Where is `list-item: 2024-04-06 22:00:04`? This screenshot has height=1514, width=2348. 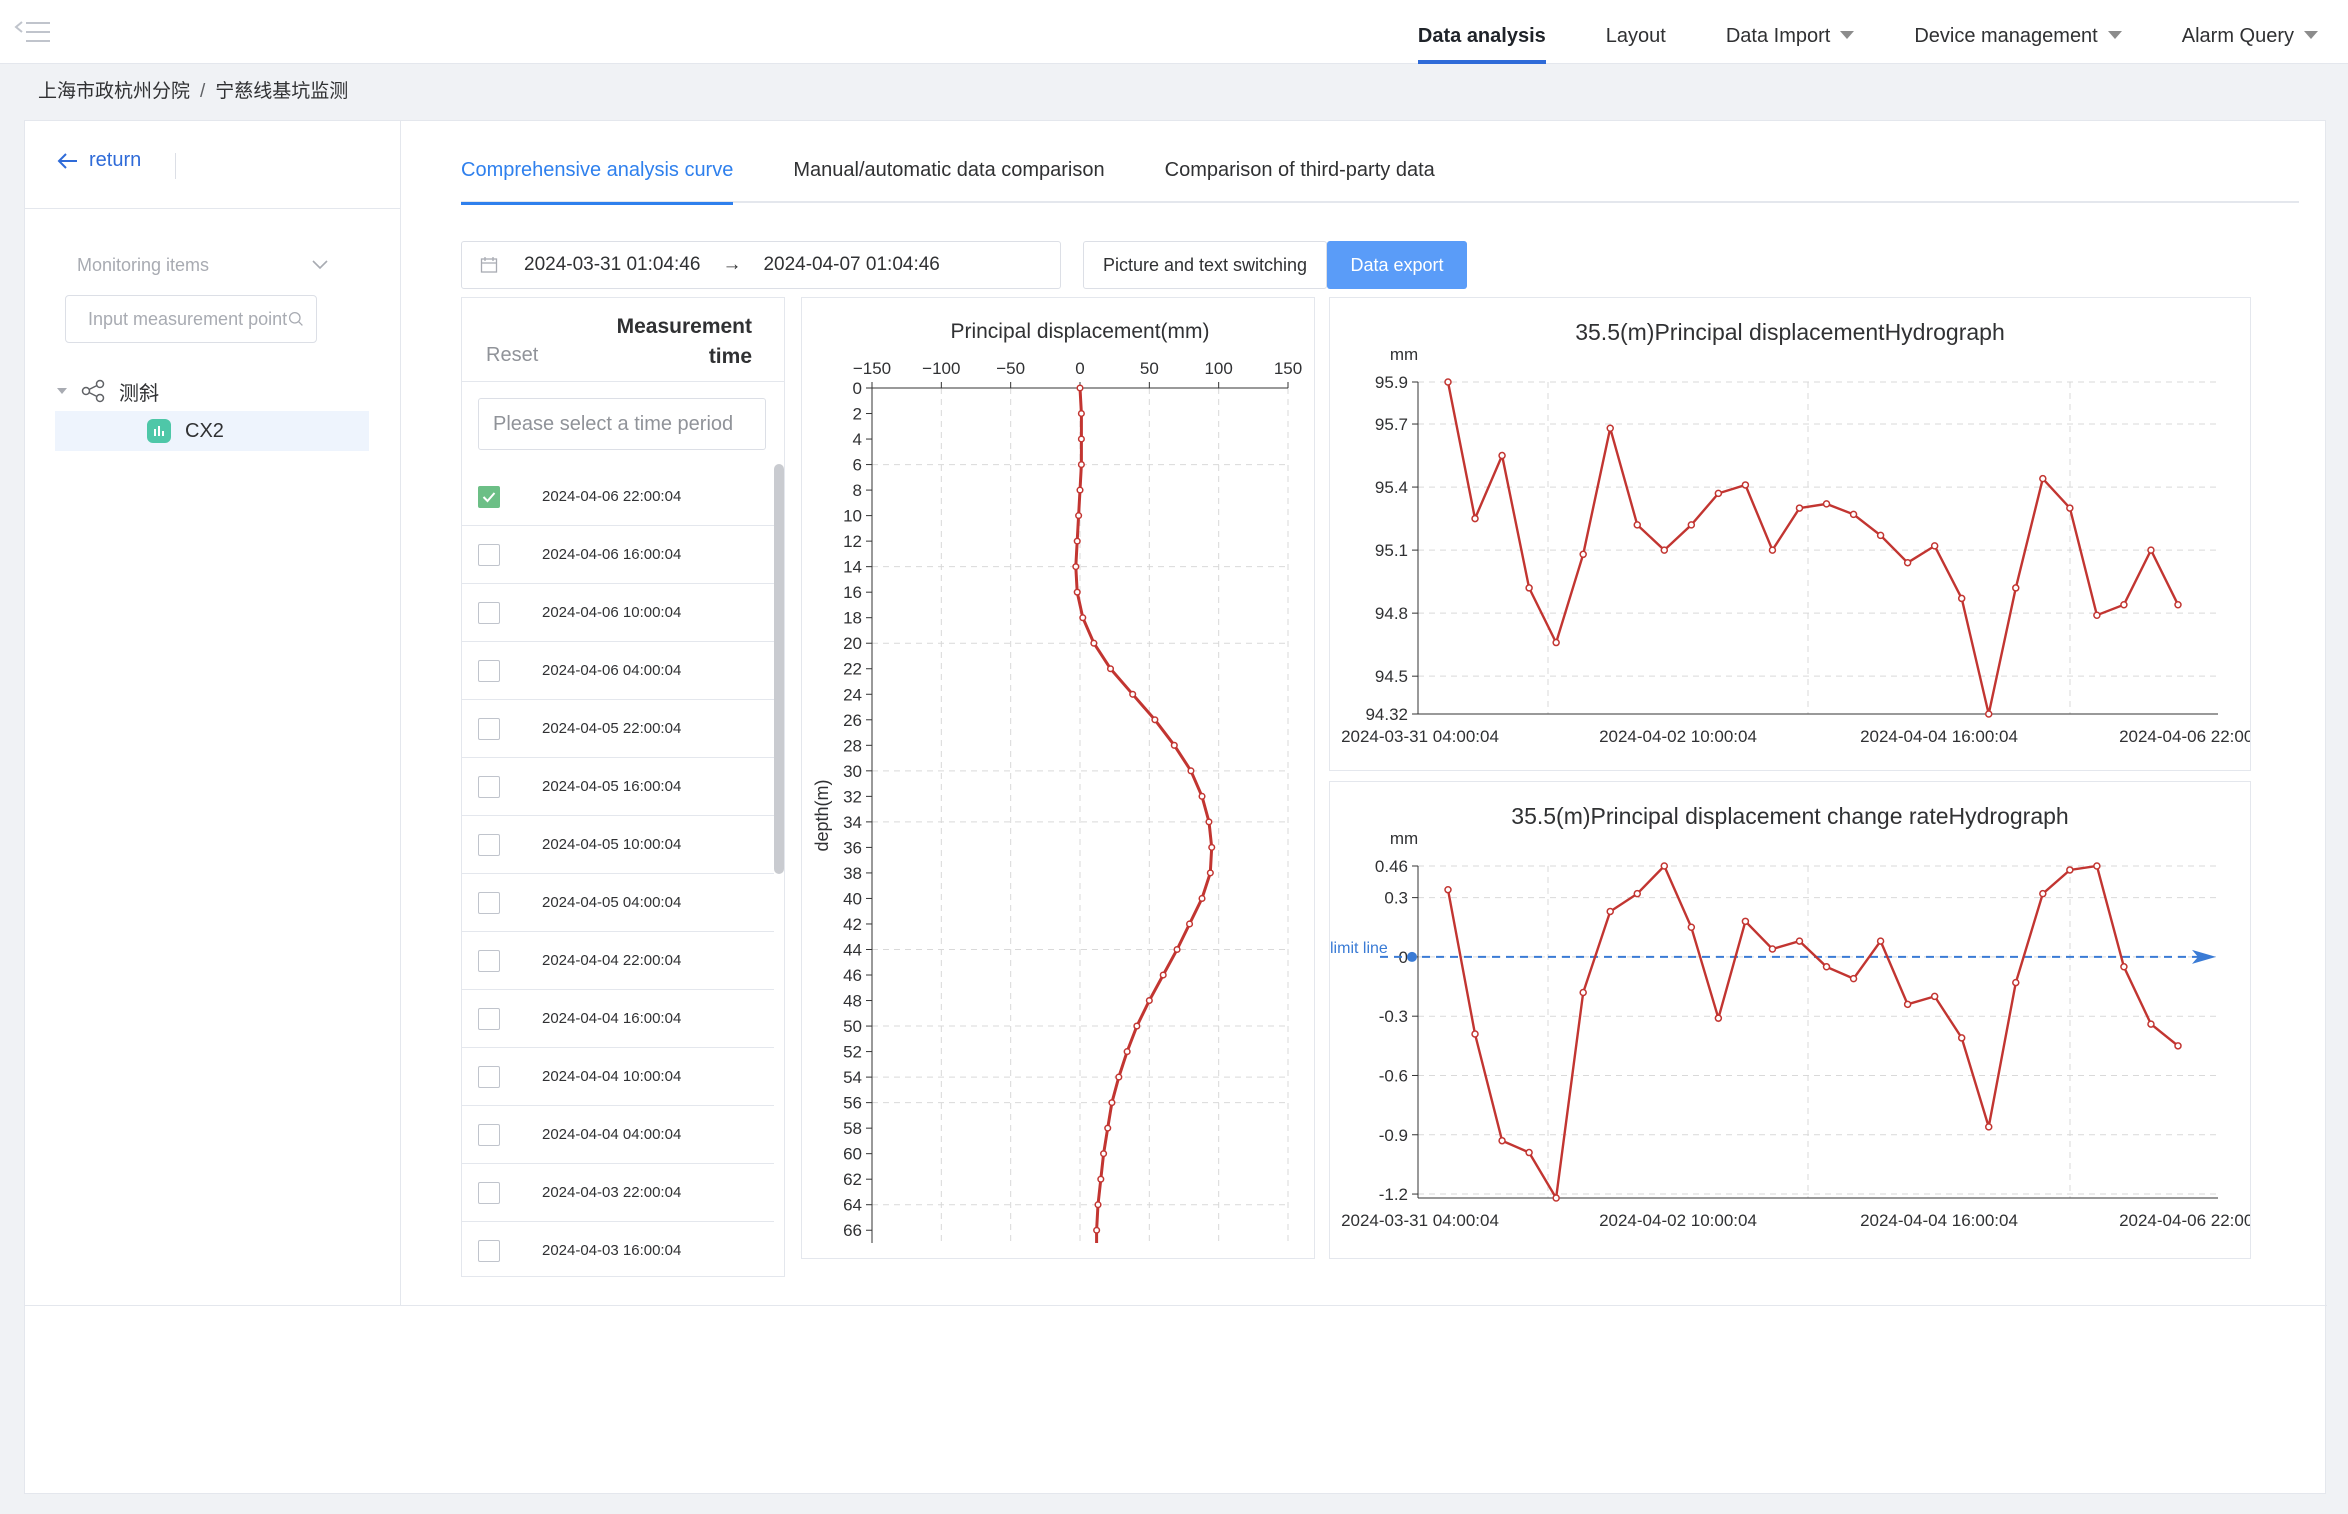
list-item: 2024-04-06 22:00:04 is located at coordinates (618, 497).